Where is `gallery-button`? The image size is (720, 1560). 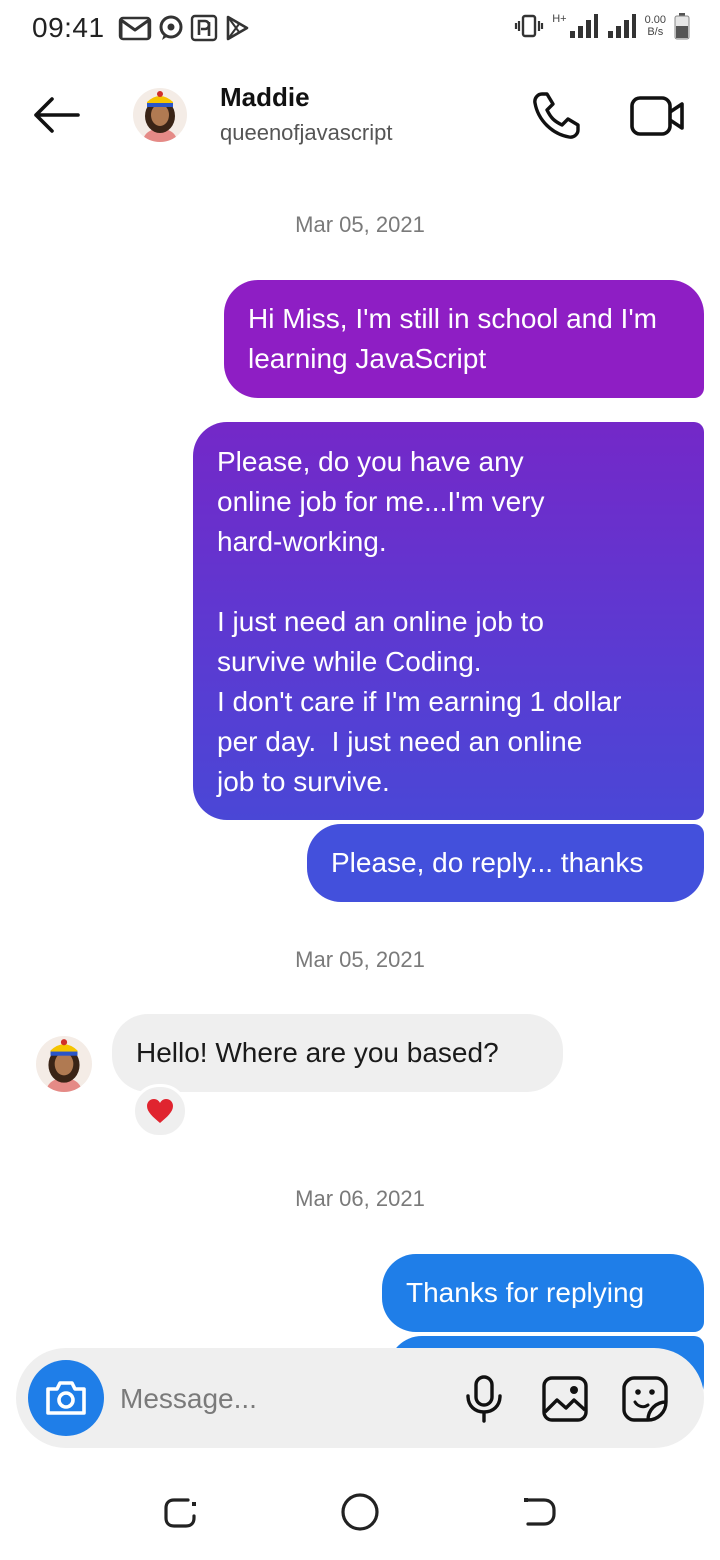
gallery-button is located at coordinates (565, 1399).